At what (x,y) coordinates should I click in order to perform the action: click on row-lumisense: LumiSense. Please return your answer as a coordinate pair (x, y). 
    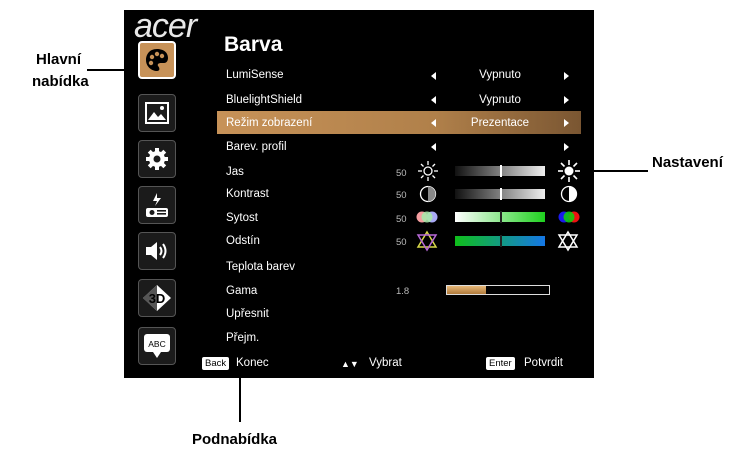
    Looking at the image, I should click on (255, 75).